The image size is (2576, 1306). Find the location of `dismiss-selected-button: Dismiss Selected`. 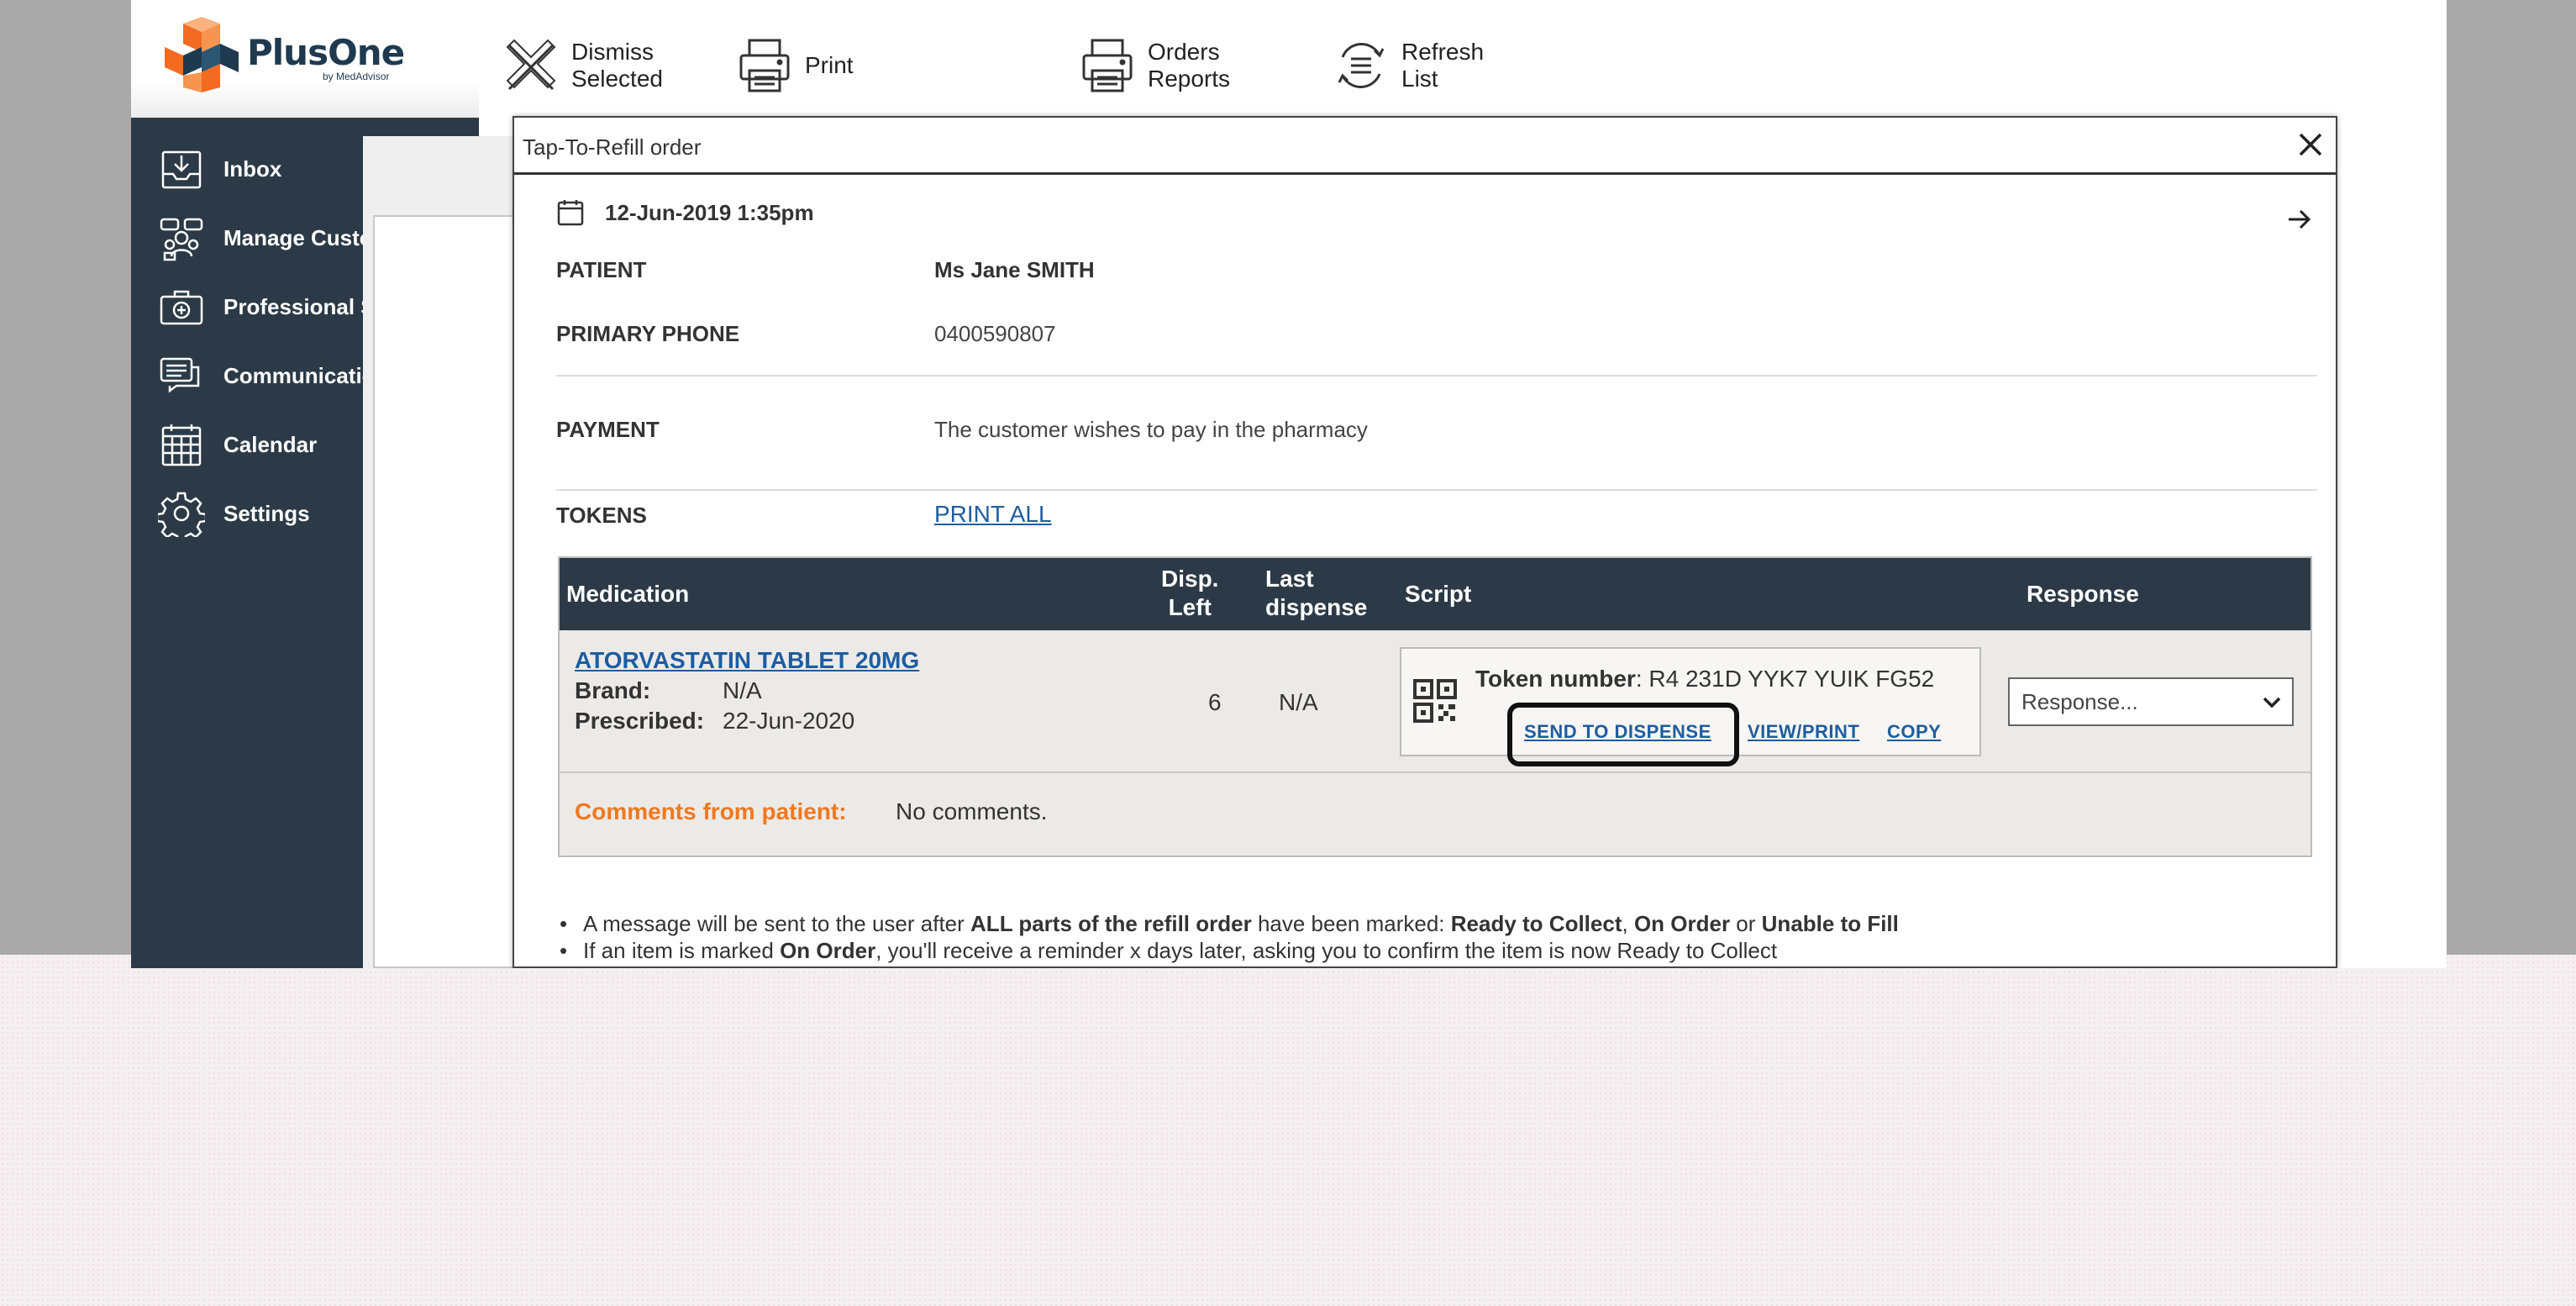

dismiss-selected-button: Dismiss Selected is located at coordinates (582, 65).